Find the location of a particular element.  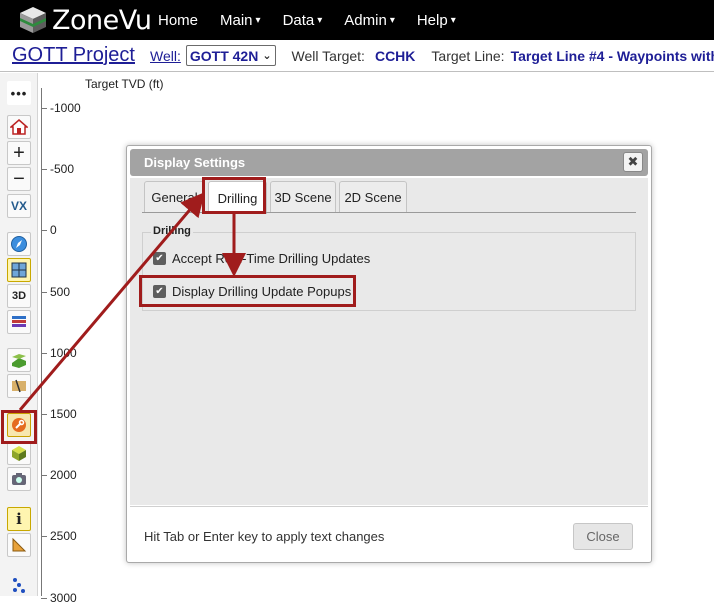

well-target-label: Well Target: is located at coordinates (328, 55).